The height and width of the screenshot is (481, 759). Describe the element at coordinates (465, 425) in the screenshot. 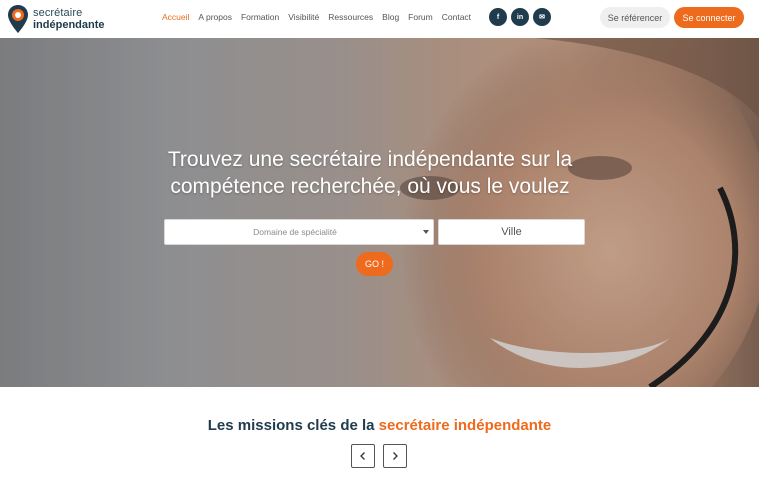

I see `missions-title-accent: secrétaire indépendante` at that location.